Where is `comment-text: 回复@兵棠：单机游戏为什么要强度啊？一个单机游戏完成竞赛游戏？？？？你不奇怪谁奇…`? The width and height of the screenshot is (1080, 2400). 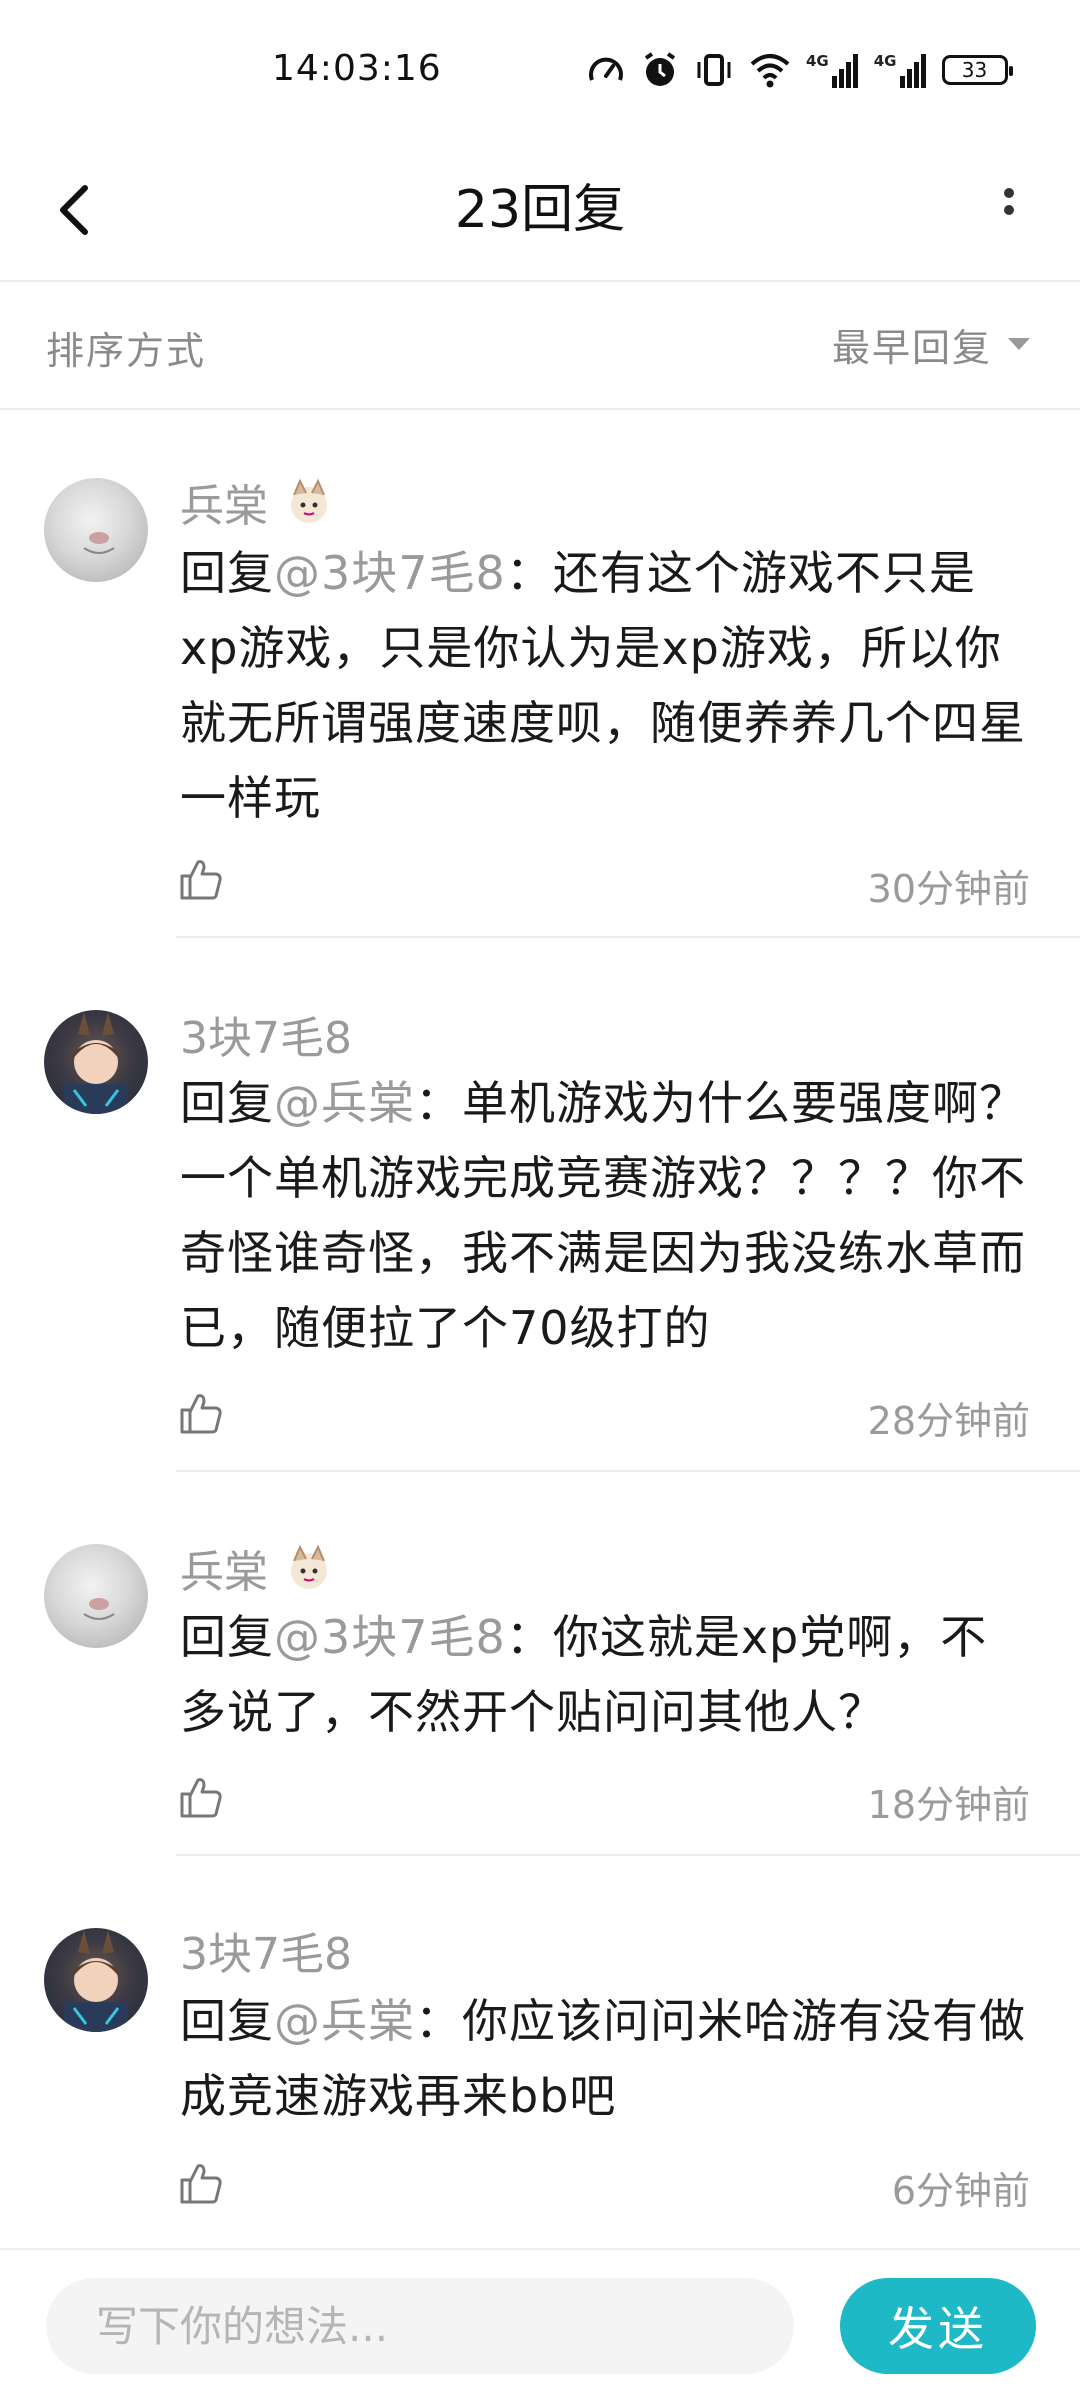 comment-text: 回复@兵棠：单机游戏为什么要强度啊？一个单机游戏完成竞赛游戏？？？？你不奇怪谁奇… is located at coordinates (605, 1216).